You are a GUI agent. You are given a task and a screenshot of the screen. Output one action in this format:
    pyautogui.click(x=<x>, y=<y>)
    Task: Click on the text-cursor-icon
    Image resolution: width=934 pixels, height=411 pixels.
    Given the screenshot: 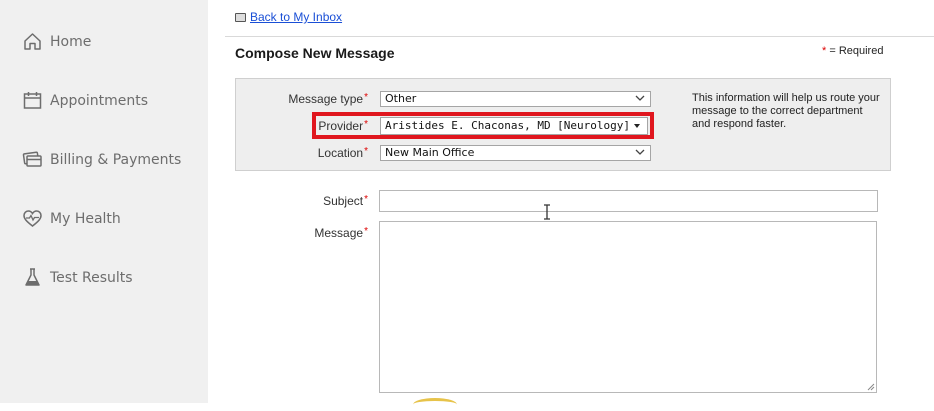 What is the action you would take?
    pyautogui.click(x=547, y=212)
    